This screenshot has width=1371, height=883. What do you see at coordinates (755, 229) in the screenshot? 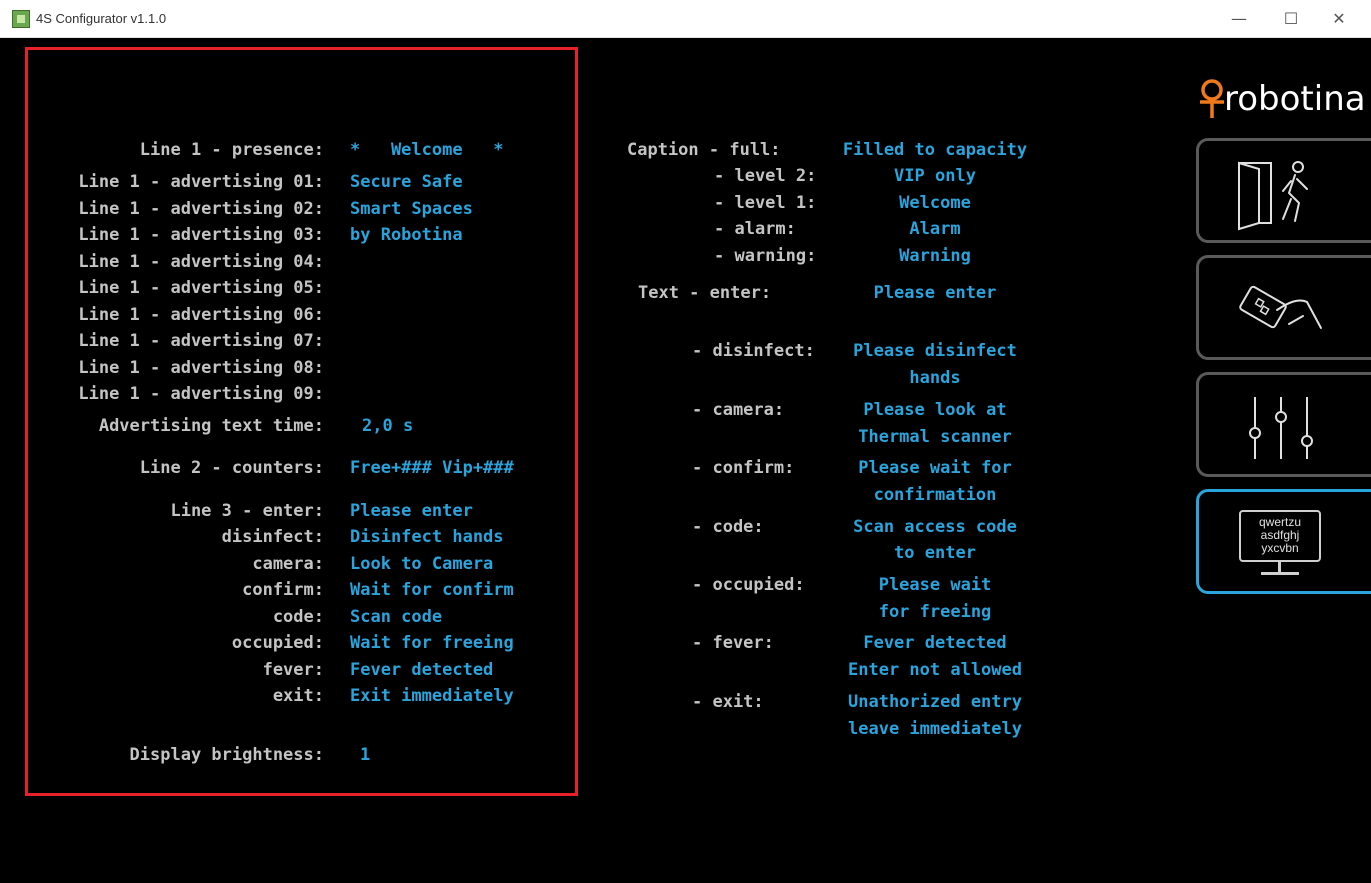
I see `caption-alarm-label: - alarm:` at bounding box center [755, 229].